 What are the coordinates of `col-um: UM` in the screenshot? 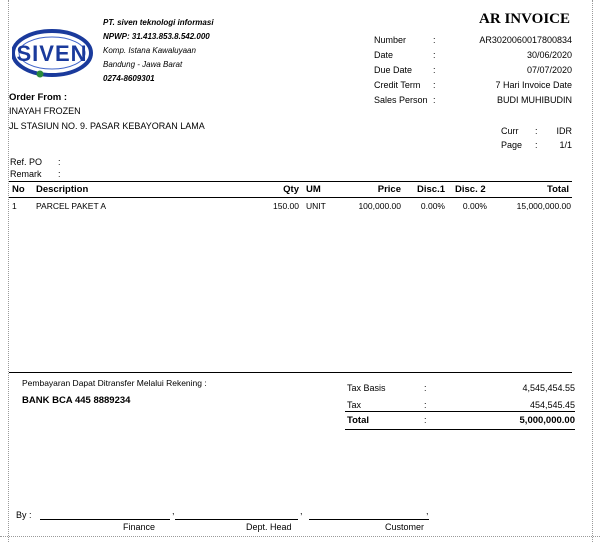 It's located at (313, 189).